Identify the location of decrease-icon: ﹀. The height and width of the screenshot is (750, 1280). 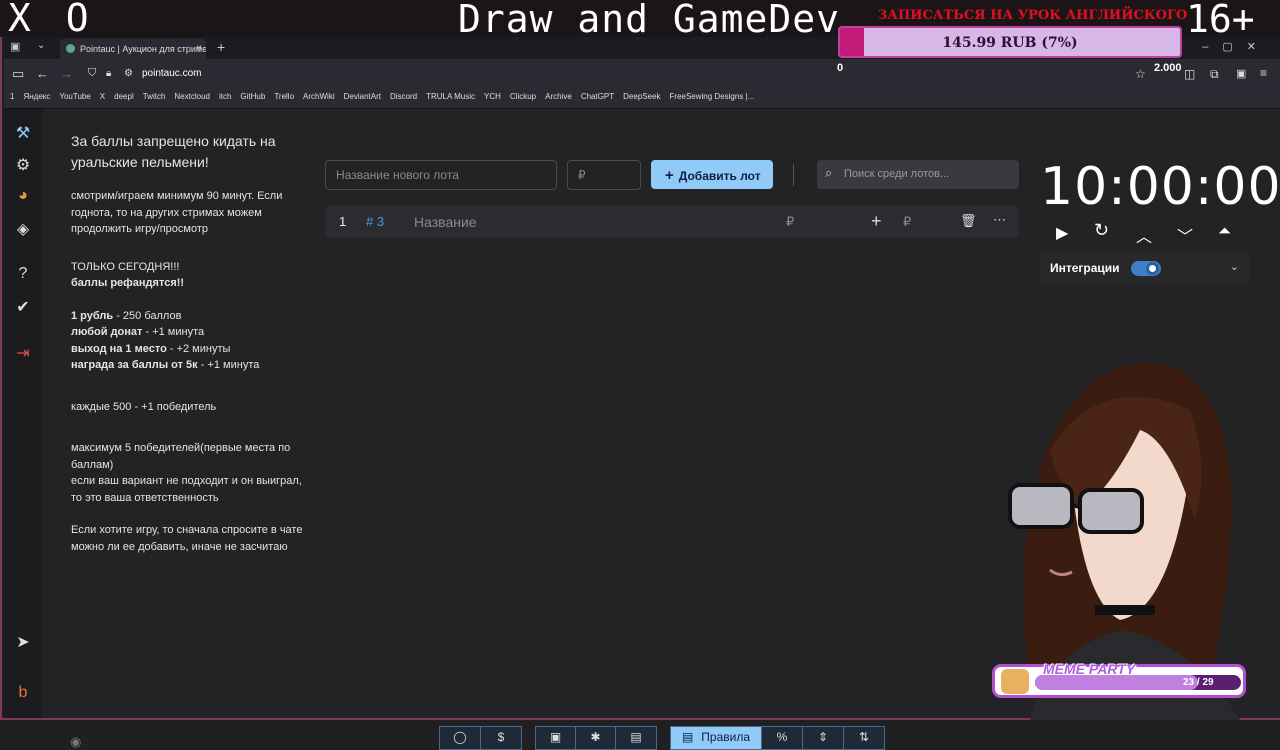
(1185, 235).